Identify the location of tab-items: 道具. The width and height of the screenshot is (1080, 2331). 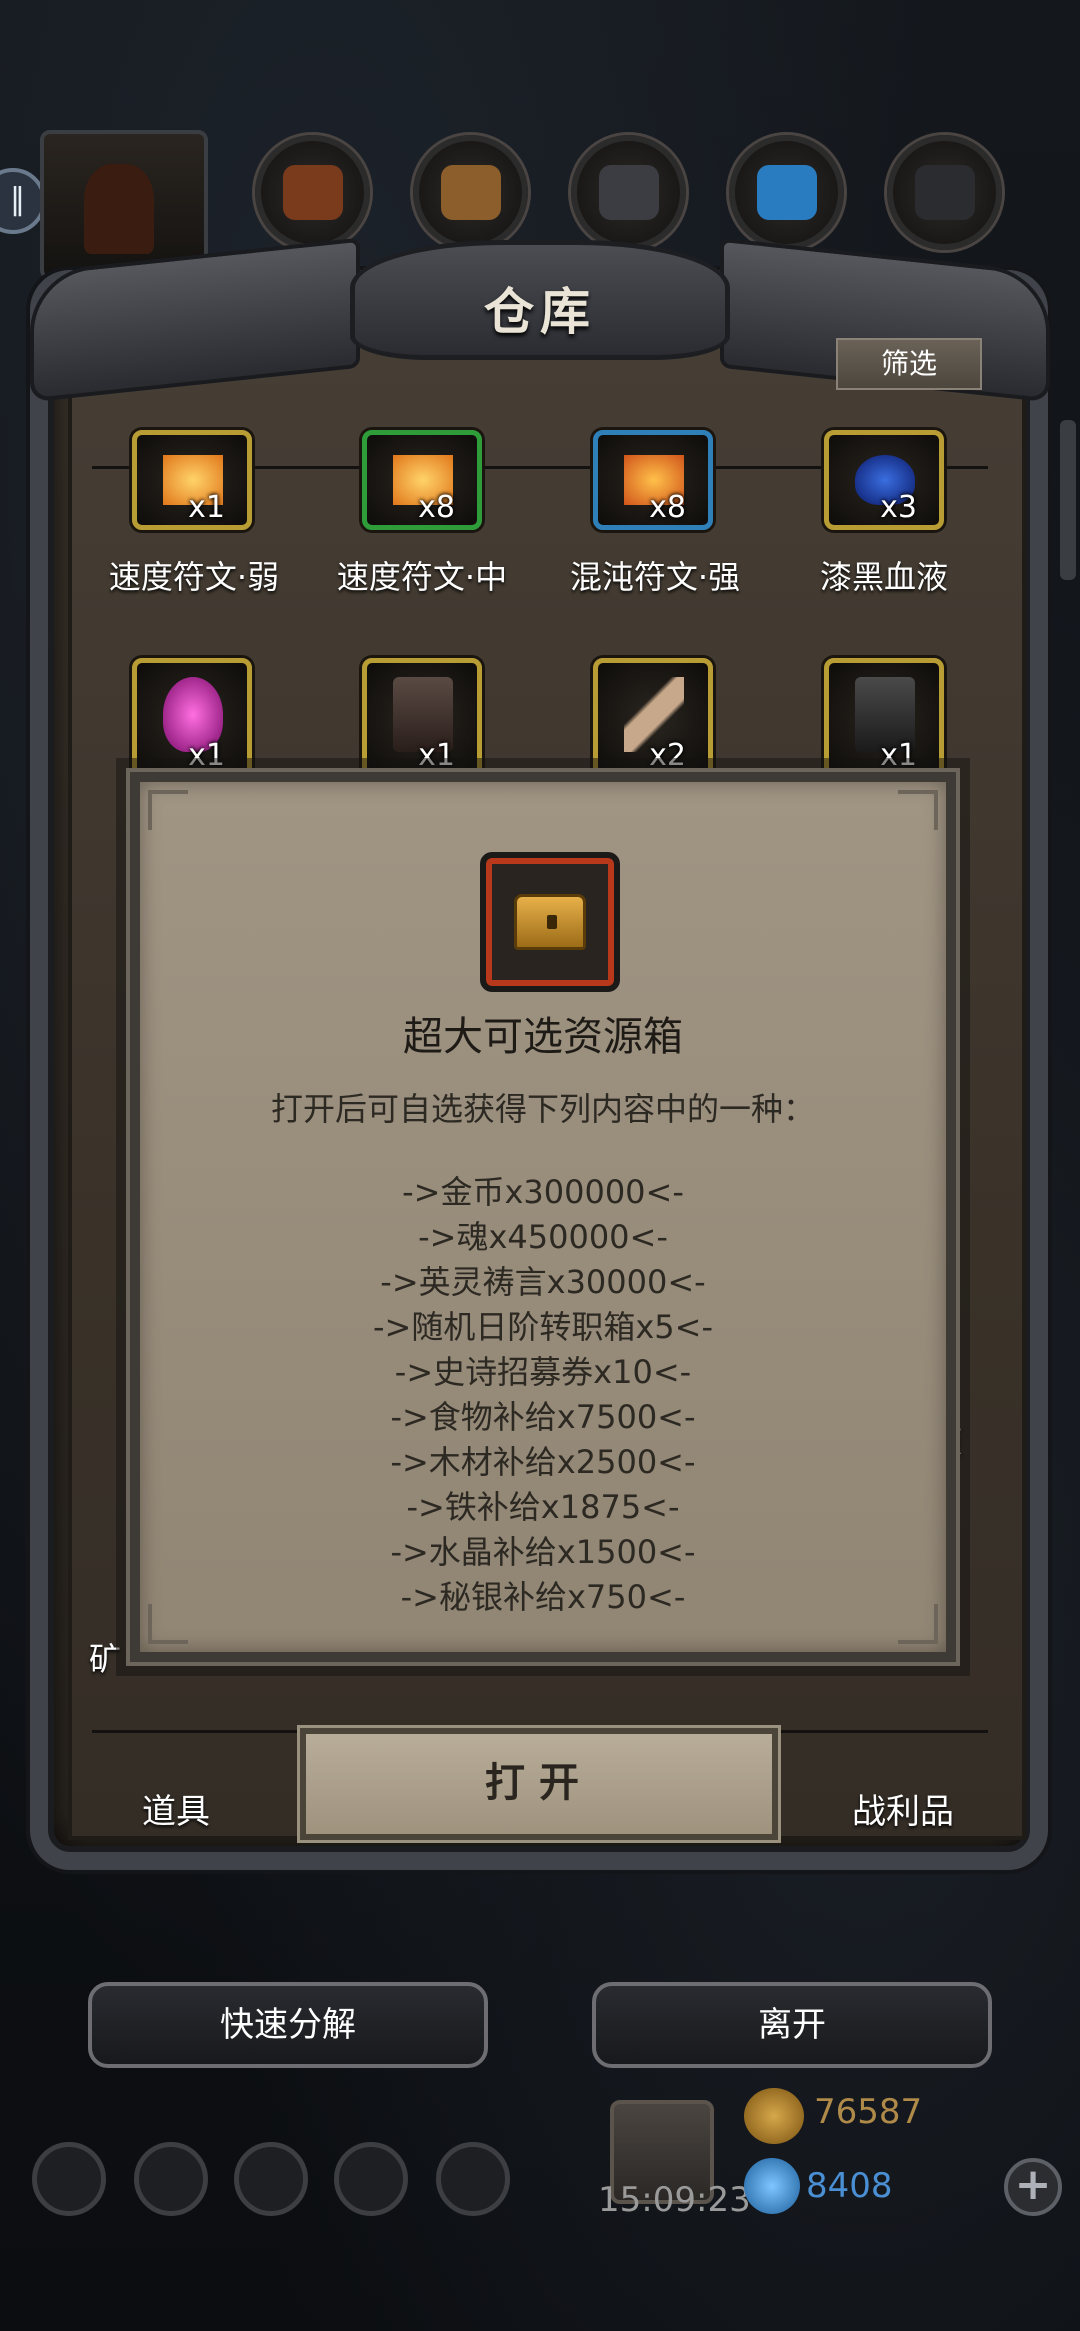
(176, 1808).